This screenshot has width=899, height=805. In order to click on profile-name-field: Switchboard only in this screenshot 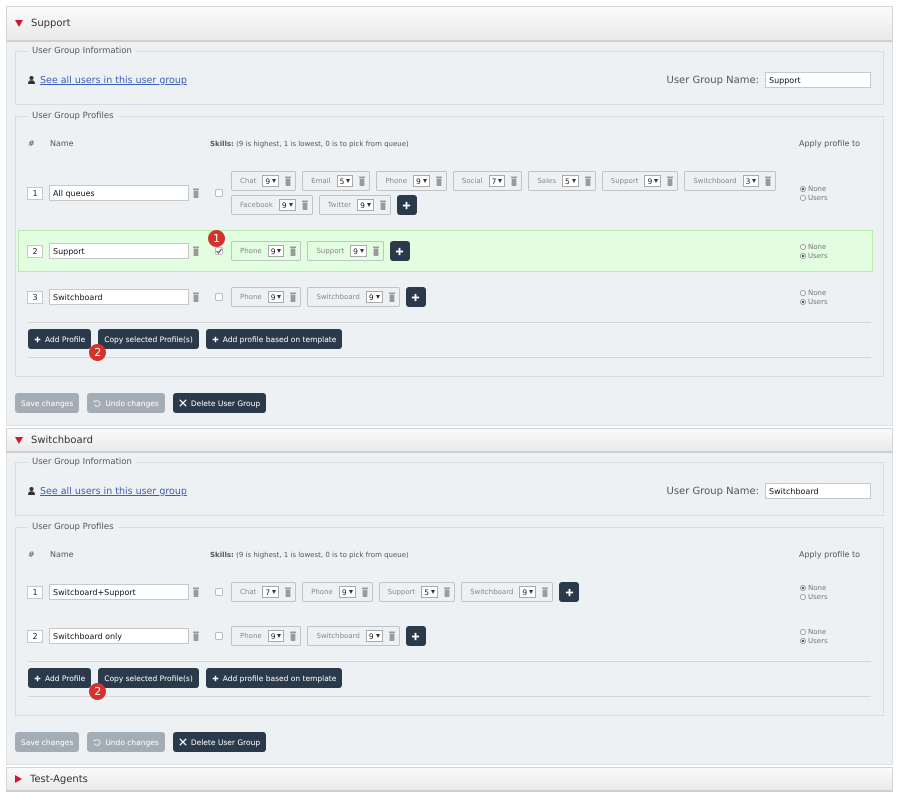, I will do `click(119, 636)`.